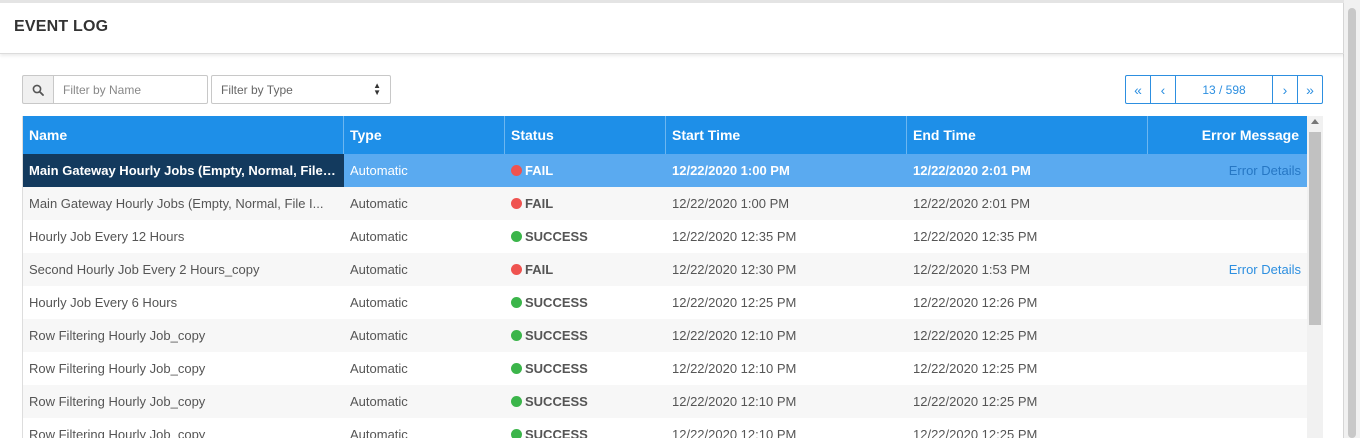 This screenshot has height=438, width=1360. Describe the element at coordinates (1352, 223) in the screenshot. I see `page-scrollbar-thumb` at that location.